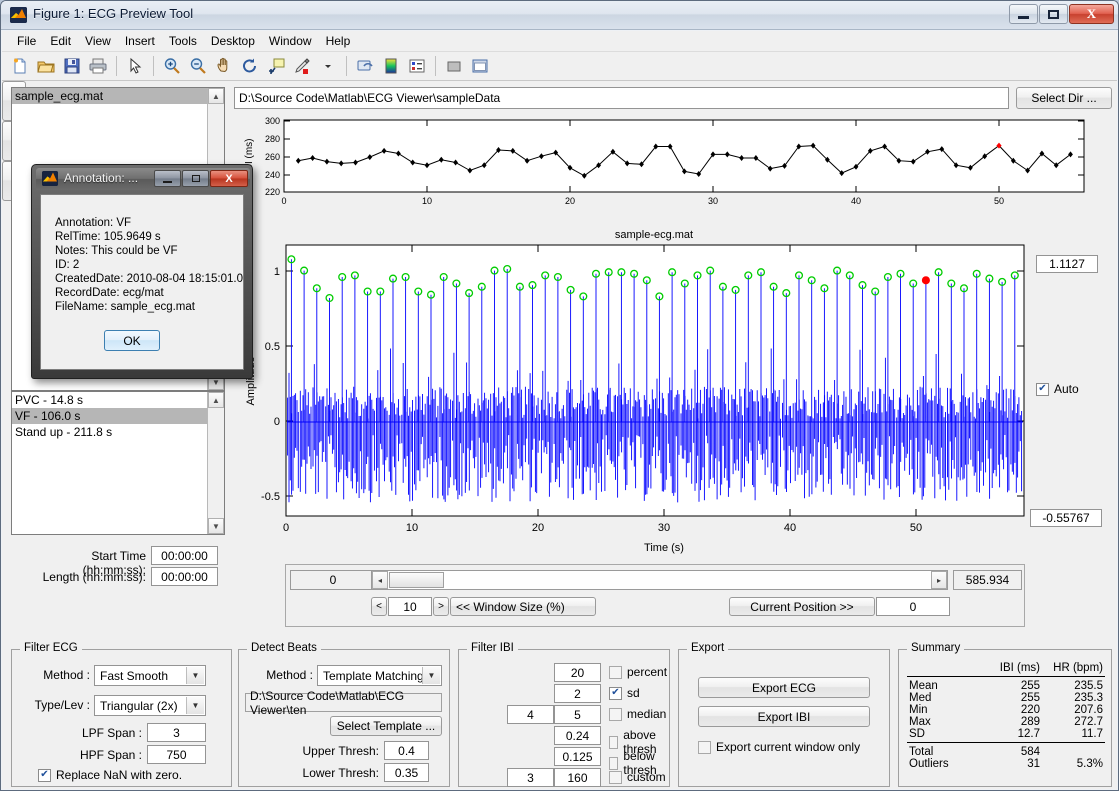 Image resolution: width=1119 pixels, height=791 pixels. What do you see at coordinates (784, 716) in the screenshot?
I see `export-ibi-button: Export IBI` at bounding box center [784, 716].